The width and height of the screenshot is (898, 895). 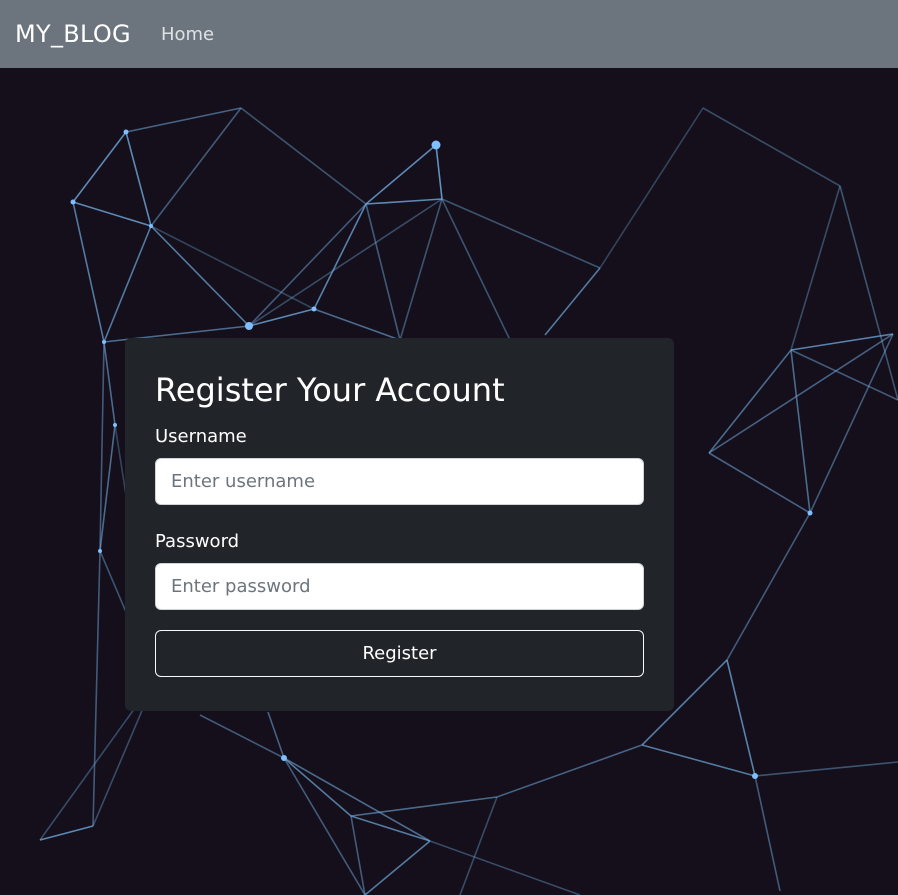 What do you see at coordinates (197, 541) in the screenshot?
I see `password-label: Password` at bounding box center [197, 541].